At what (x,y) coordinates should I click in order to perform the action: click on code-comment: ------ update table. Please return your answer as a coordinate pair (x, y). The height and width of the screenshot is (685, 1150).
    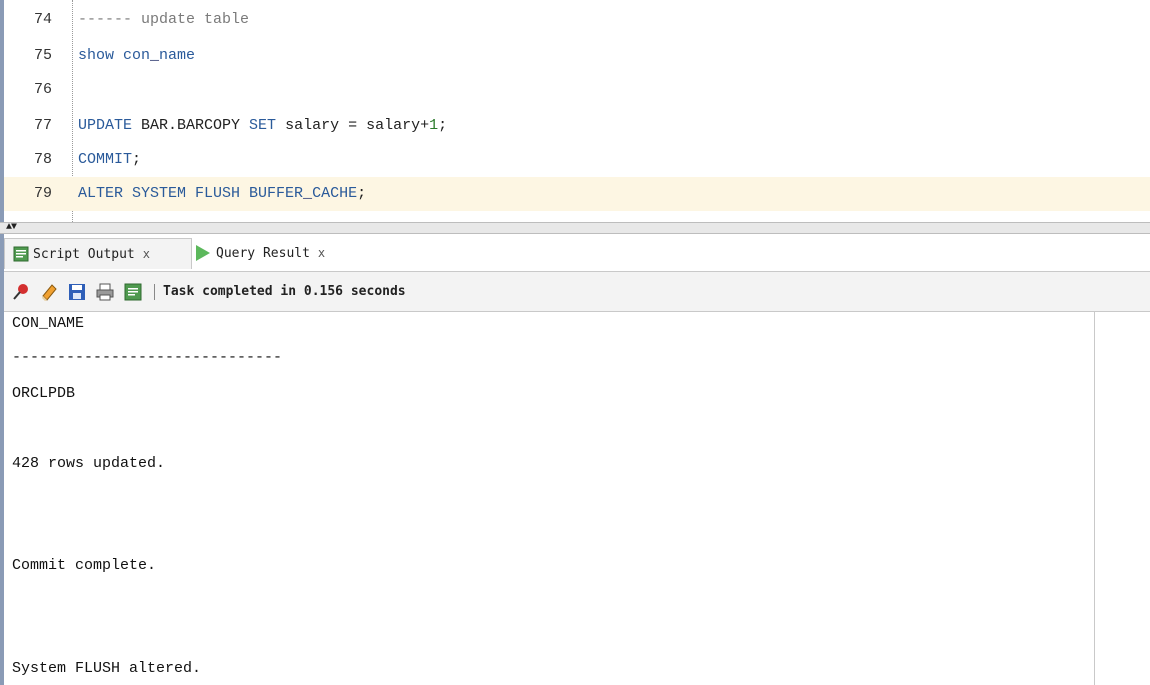
    Looking at the image, I should click on (164, 19).